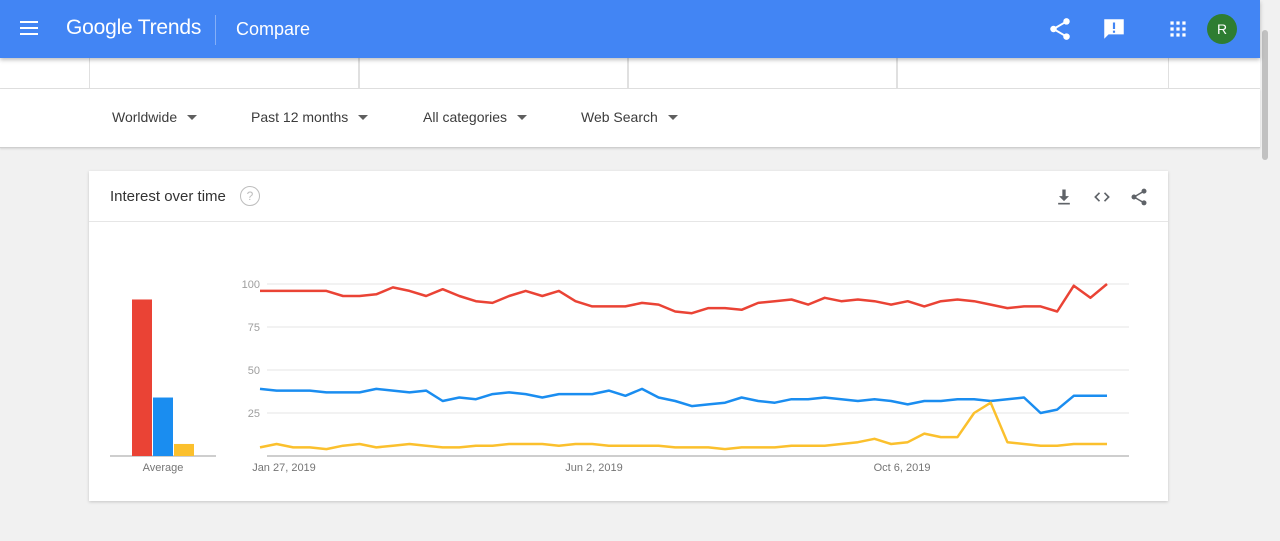 The width and height of the screenshot is (1280, 541). I want to click on card-title: Interest over time, so click(168, 196).